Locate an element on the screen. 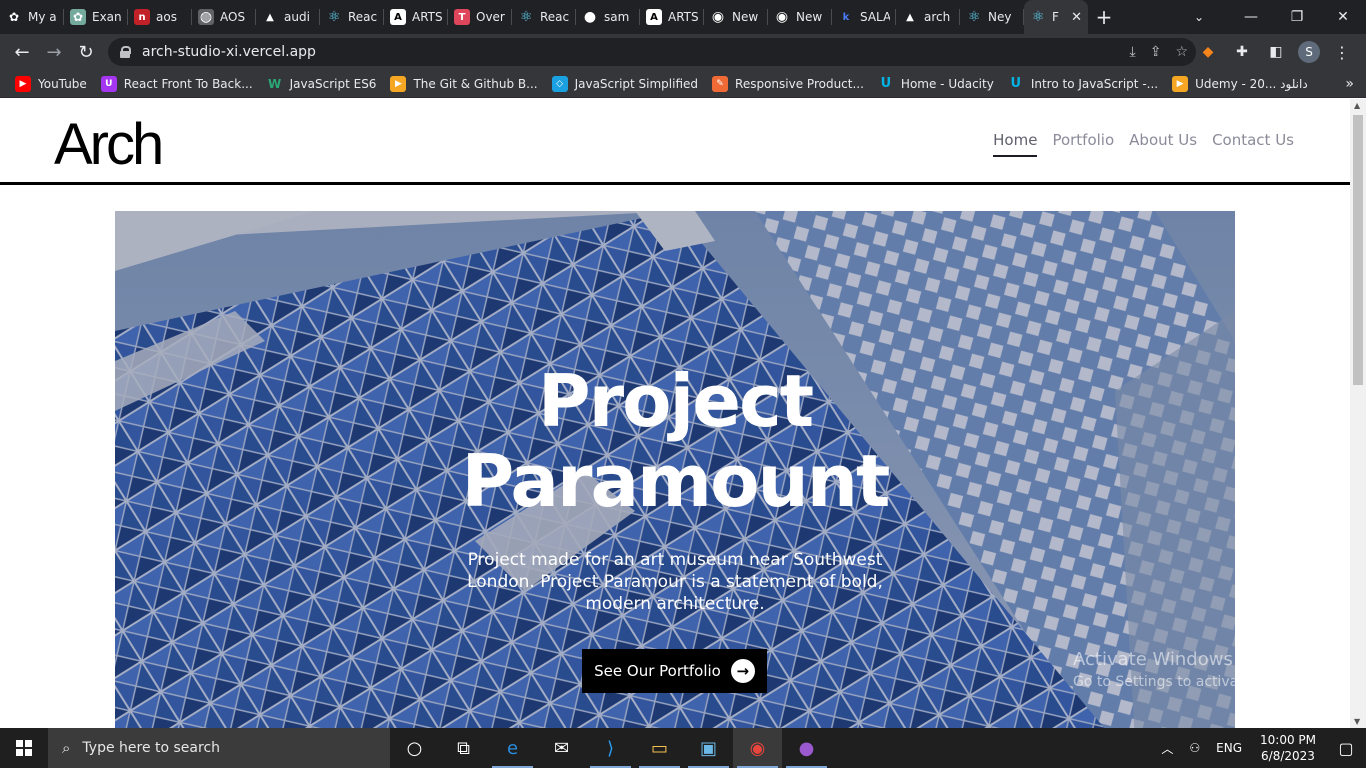 This screenshot has height=768, width=1366. page-scrollbar: ▲ ▼ is located at coordinates (1358, 413).